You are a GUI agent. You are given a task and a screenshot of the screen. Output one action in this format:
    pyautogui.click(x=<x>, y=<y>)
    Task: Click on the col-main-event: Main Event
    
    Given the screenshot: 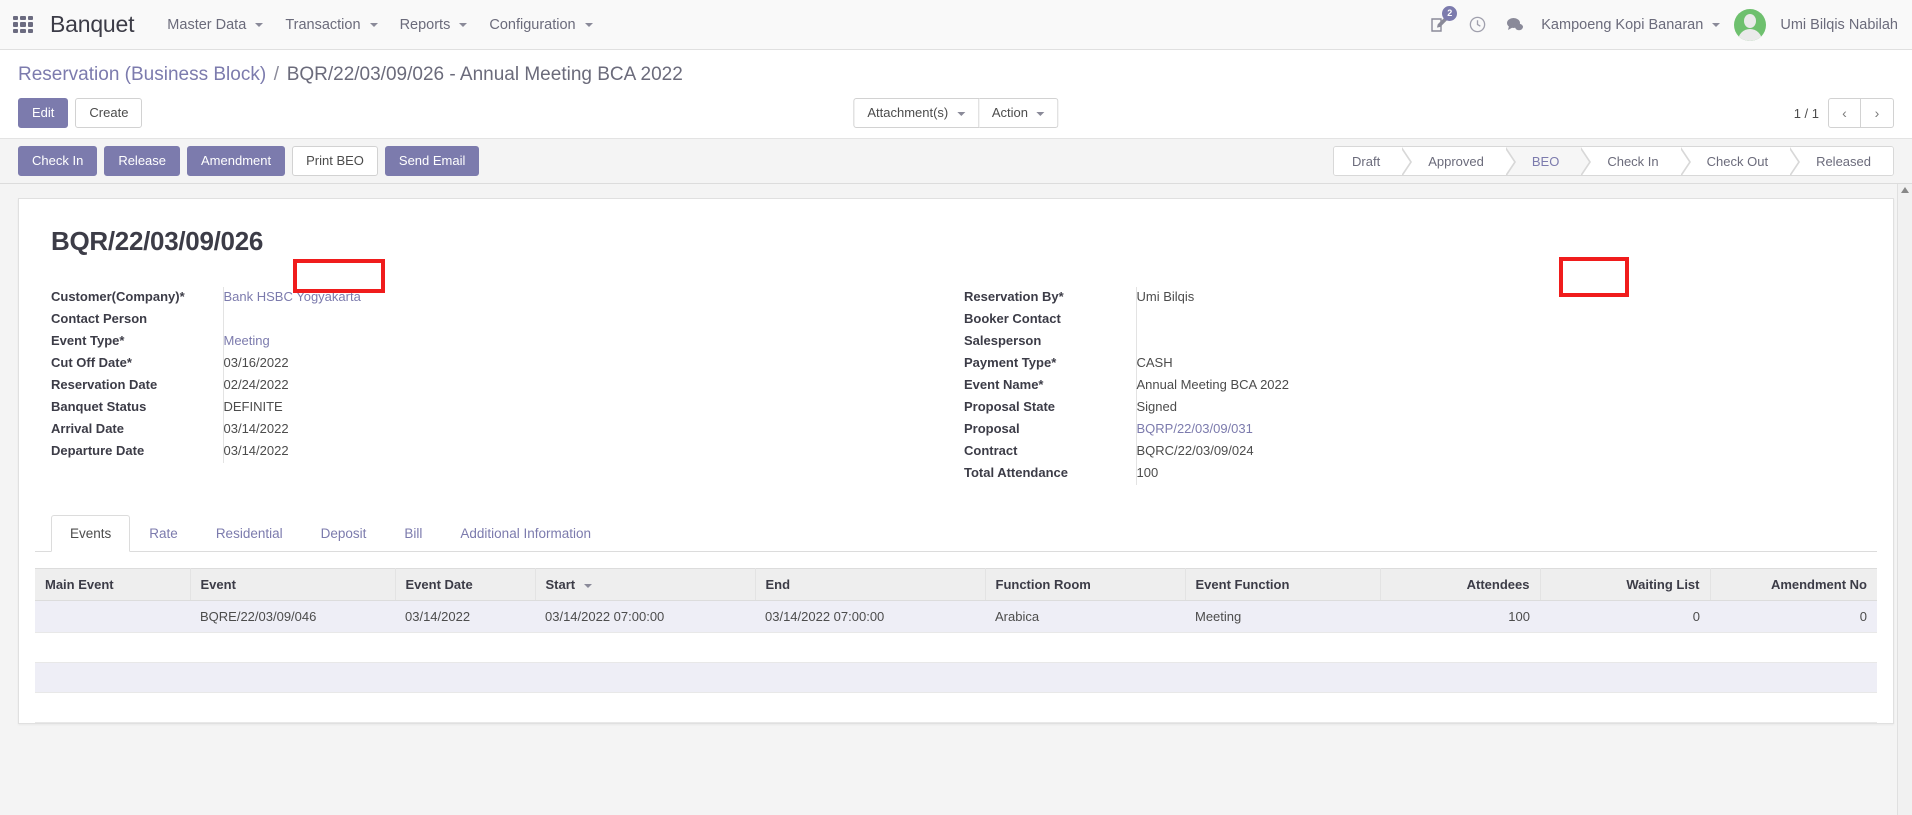 What is the action you would take?
    pyautogui.click(x=113, y=584)
    